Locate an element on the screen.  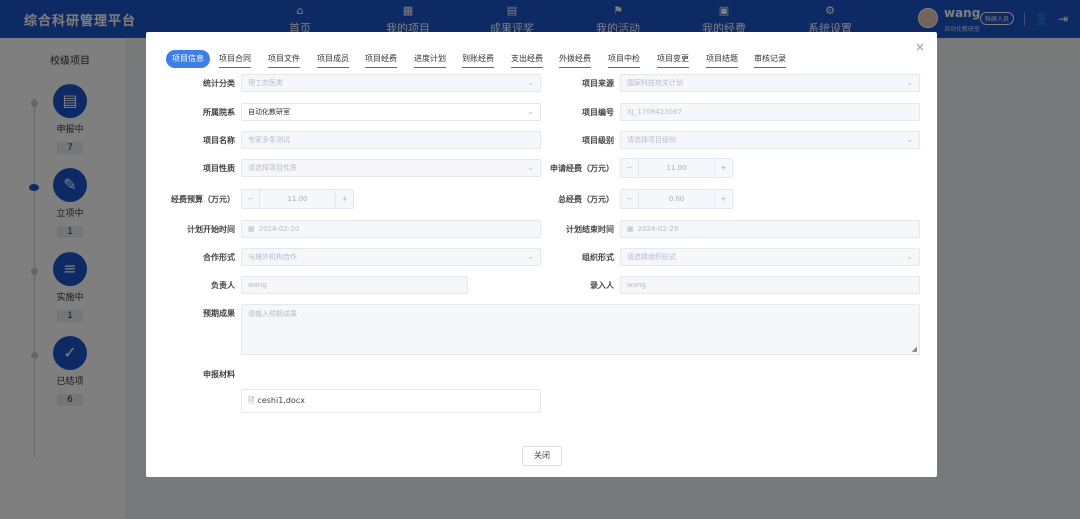
tab-funds: 项目经费 is located at coordinates (381, 59).